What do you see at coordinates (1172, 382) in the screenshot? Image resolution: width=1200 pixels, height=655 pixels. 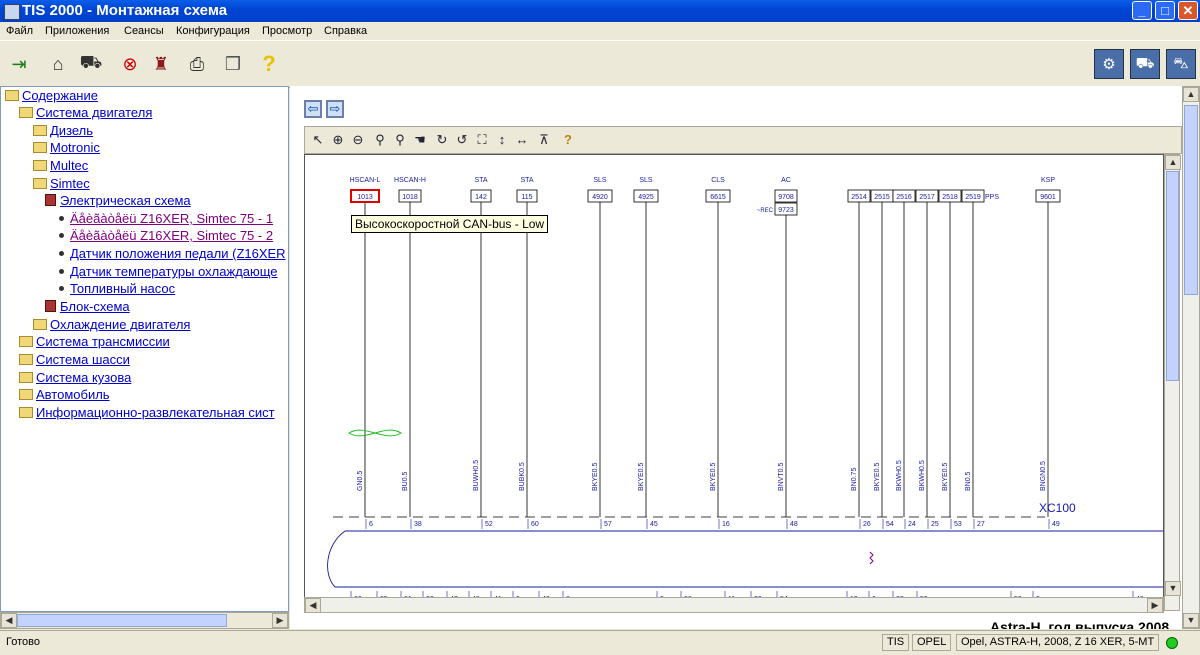 I see `diagram-vertical-scrollbar: ▲ ▼` at bounding box center [1172, 382].